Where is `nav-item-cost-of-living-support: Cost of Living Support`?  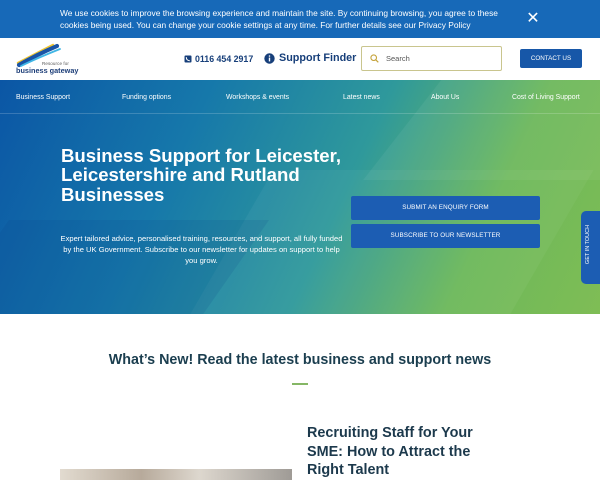
nav-item-cost-of-living-support: Cost of Living Support is located at coordinates (546, 97).